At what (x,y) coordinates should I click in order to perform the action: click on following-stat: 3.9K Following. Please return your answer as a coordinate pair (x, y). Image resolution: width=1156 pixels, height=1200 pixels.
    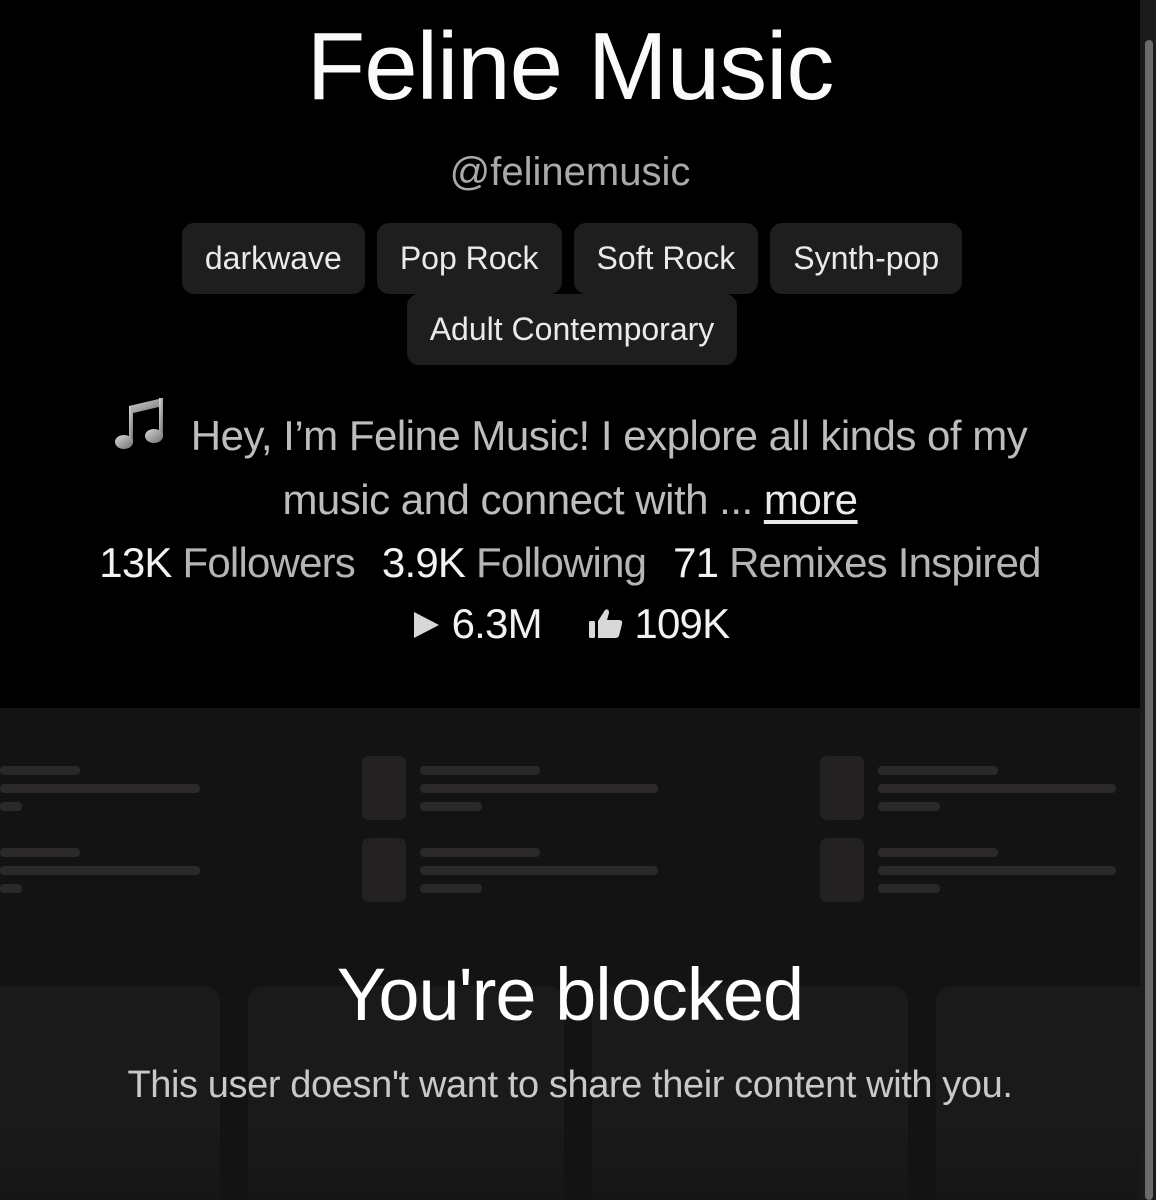
    Looking at the image, I should click on (514, 562).